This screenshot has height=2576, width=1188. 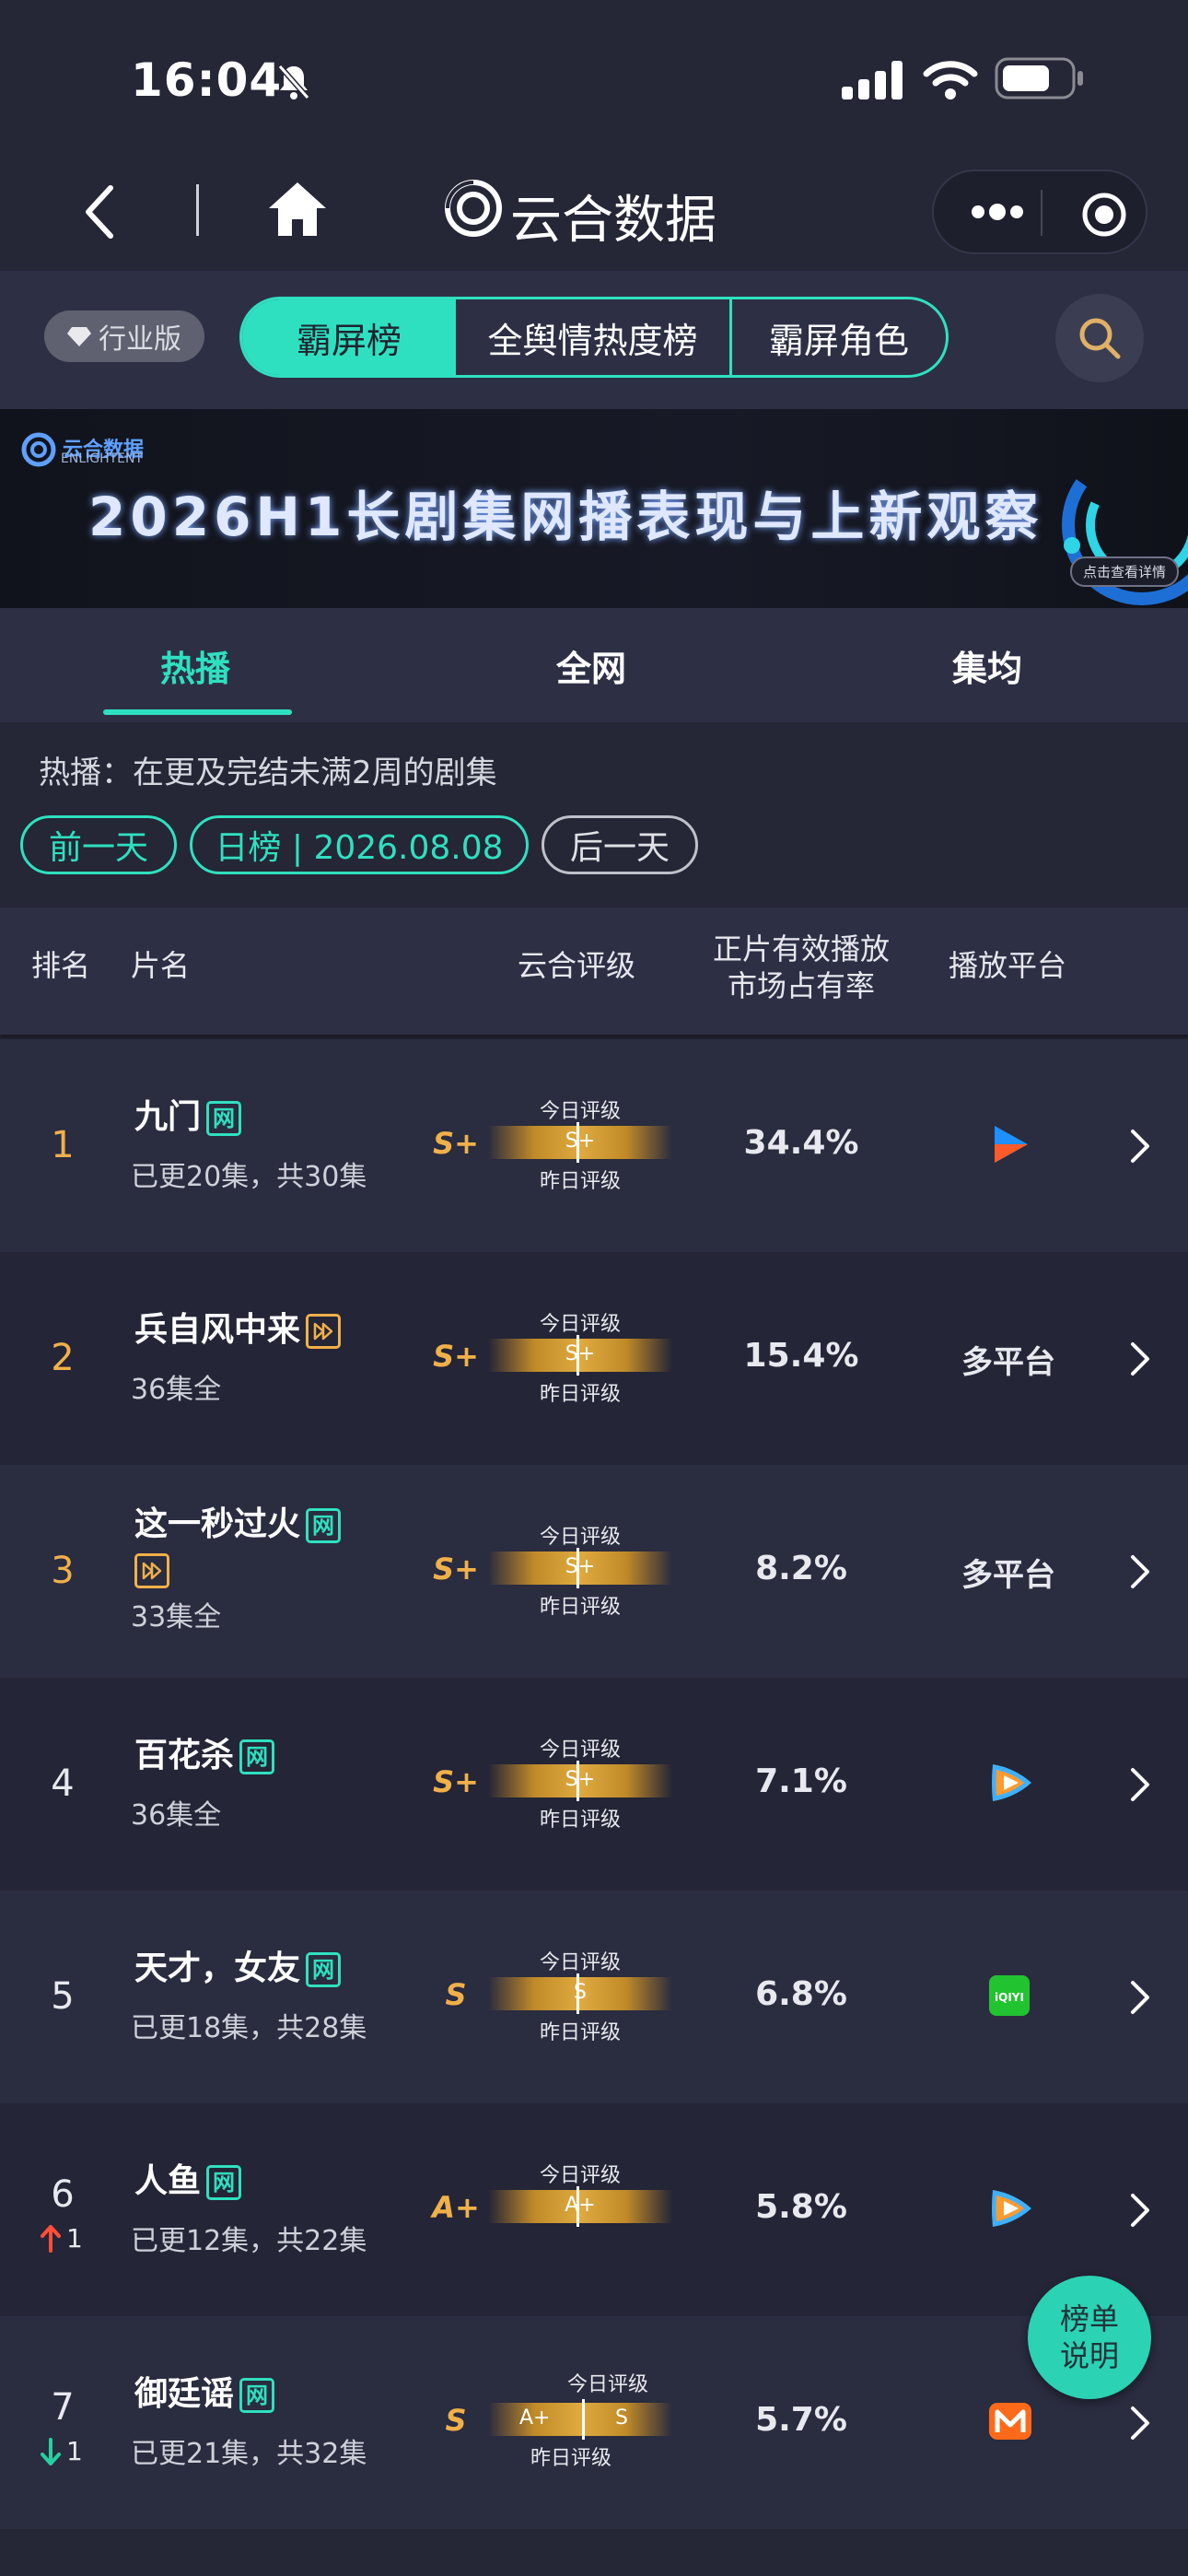 I want to click on tab-hot: 热播, so click(x=195, y=665).